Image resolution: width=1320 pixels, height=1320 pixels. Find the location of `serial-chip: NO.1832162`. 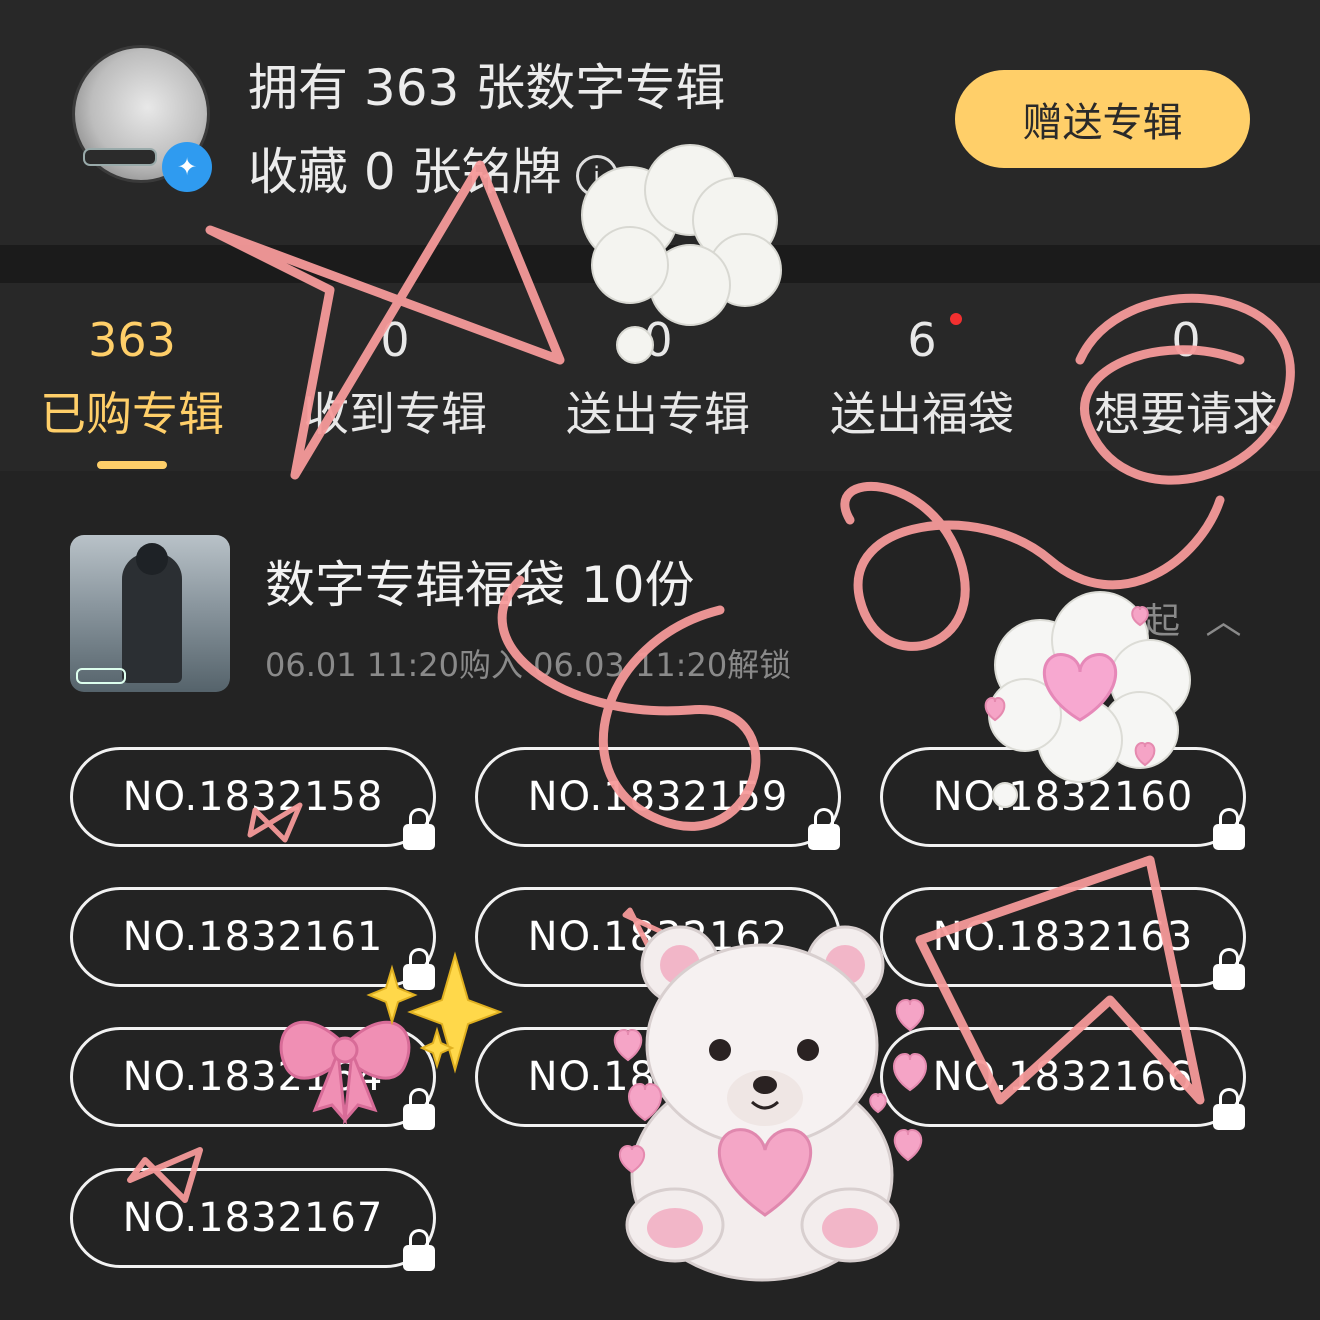

serial-chip: NO.1832162 is located at coordinates (658, 938).